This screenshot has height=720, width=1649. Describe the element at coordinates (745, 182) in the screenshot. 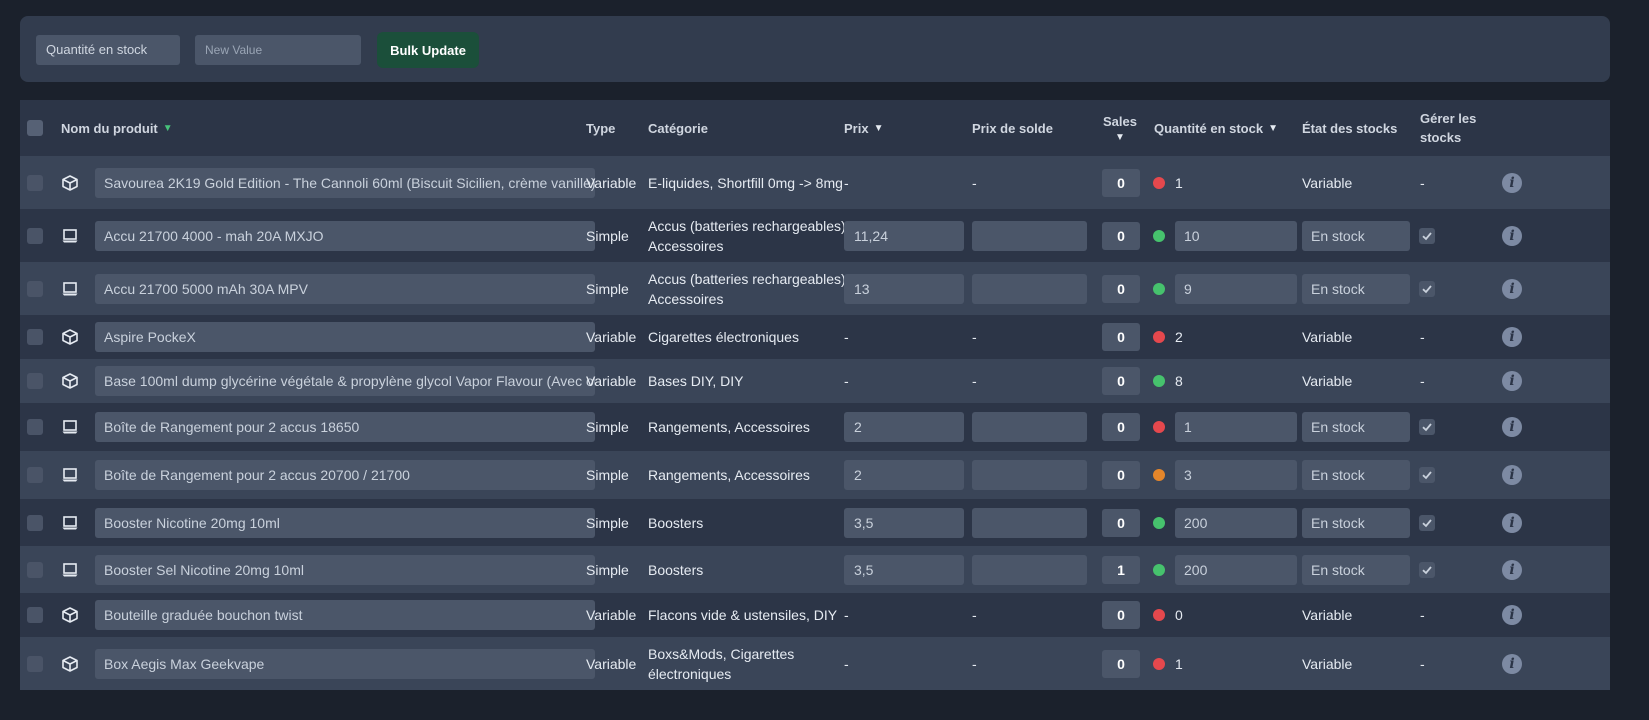

I see `product-category: E-liquides, Shortfill 0mg -> 8mg` at that location.